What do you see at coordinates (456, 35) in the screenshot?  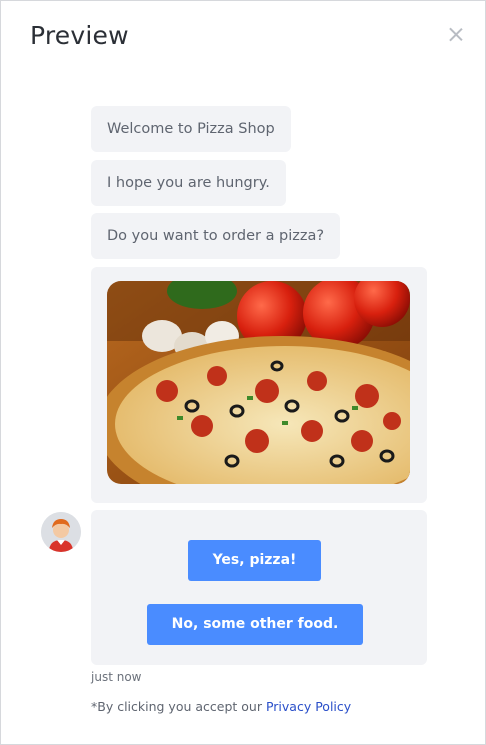 I see `close-icon` at bounding box center [456, 35].